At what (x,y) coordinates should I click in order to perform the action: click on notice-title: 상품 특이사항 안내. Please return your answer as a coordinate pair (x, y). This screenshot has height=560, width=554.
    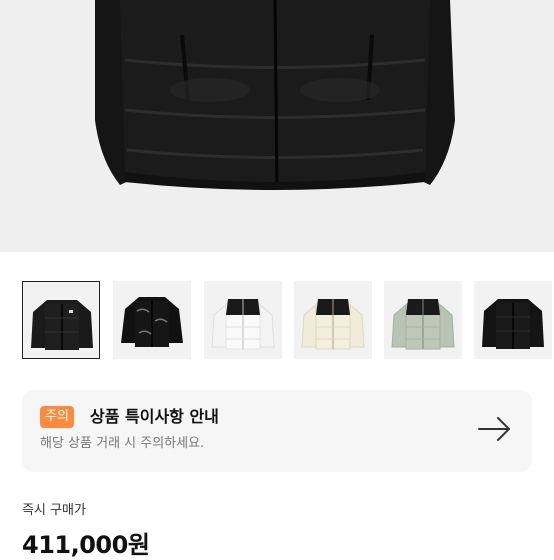
    Looking at the image, I should click on (154, 416).